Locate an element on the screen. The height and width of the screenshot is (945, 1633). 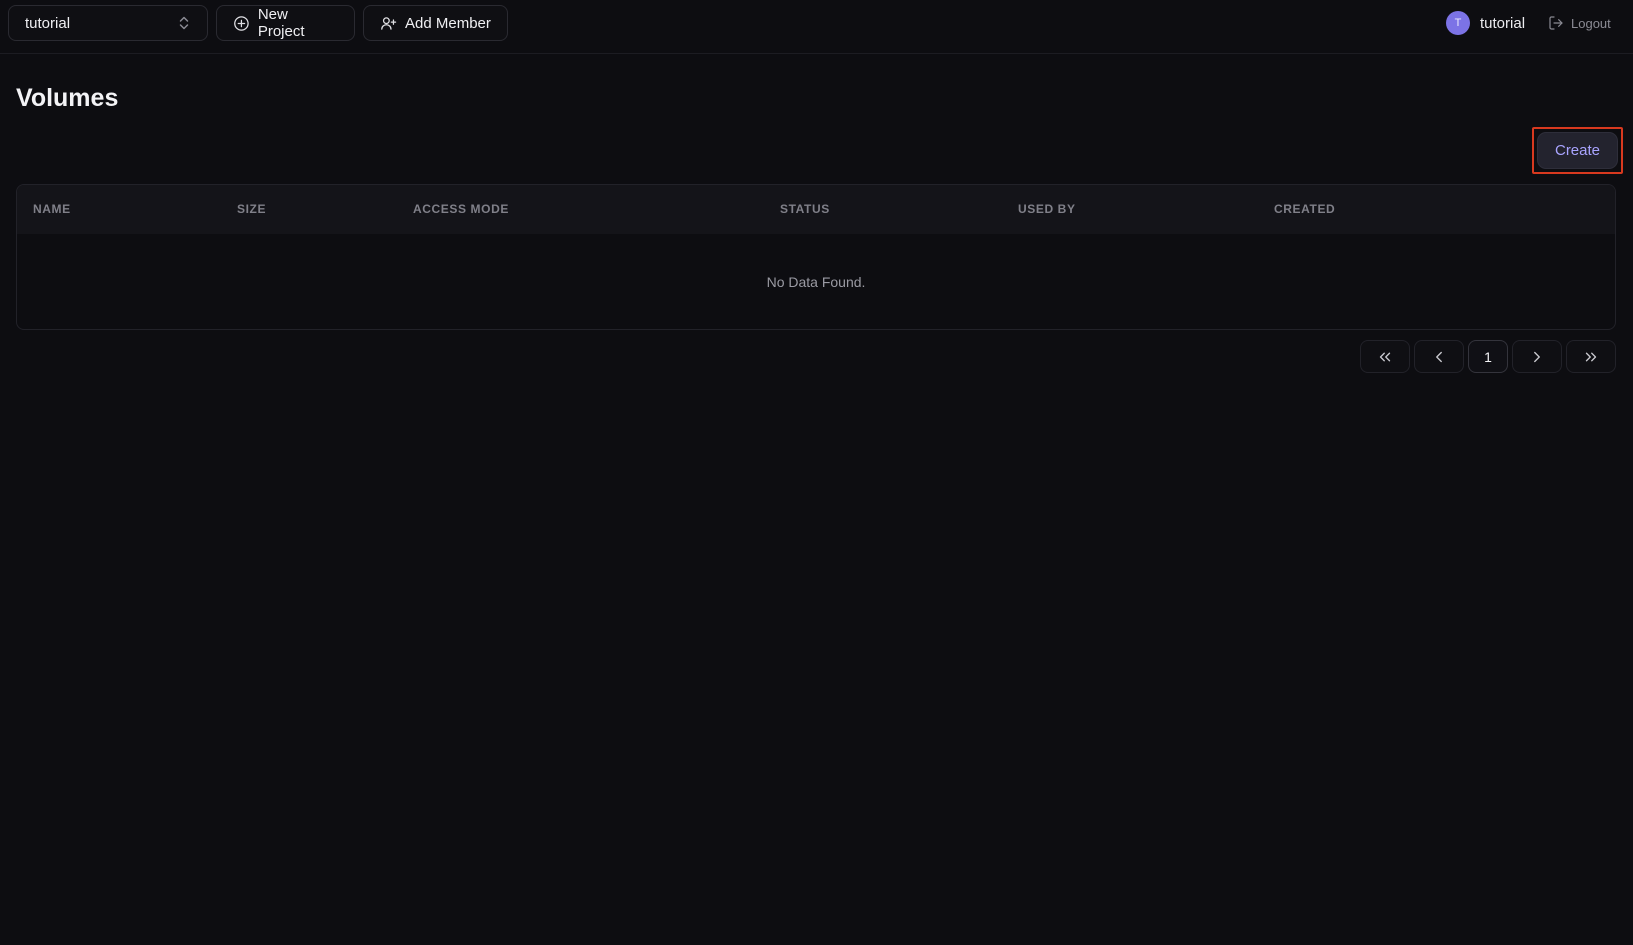
logout-button: Logout is located at coordinates (1579, 23).